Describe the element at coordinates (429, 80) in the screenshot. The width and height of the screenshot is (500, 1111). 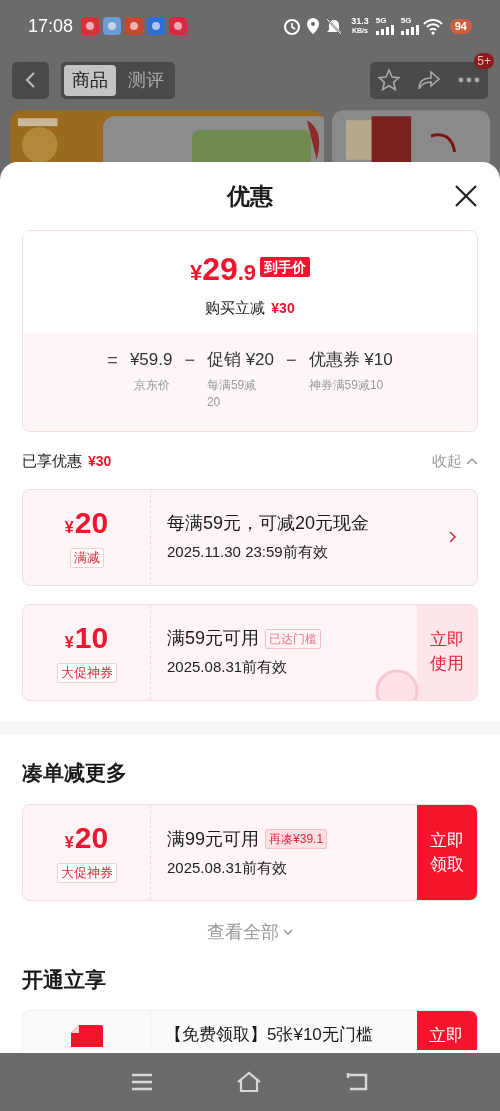
I see `share-icon` at that location.